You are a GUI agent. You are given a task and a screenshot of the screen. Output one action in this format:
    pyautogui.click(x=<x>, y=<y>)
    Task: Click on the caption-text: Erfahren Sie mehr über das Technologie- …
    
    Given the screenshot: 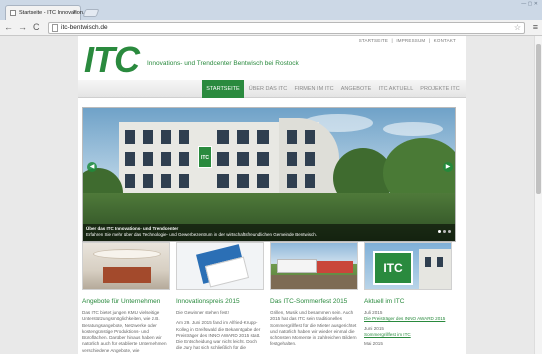 What is the action you would take?
    pyautogui.click(x=202, y=234)
    